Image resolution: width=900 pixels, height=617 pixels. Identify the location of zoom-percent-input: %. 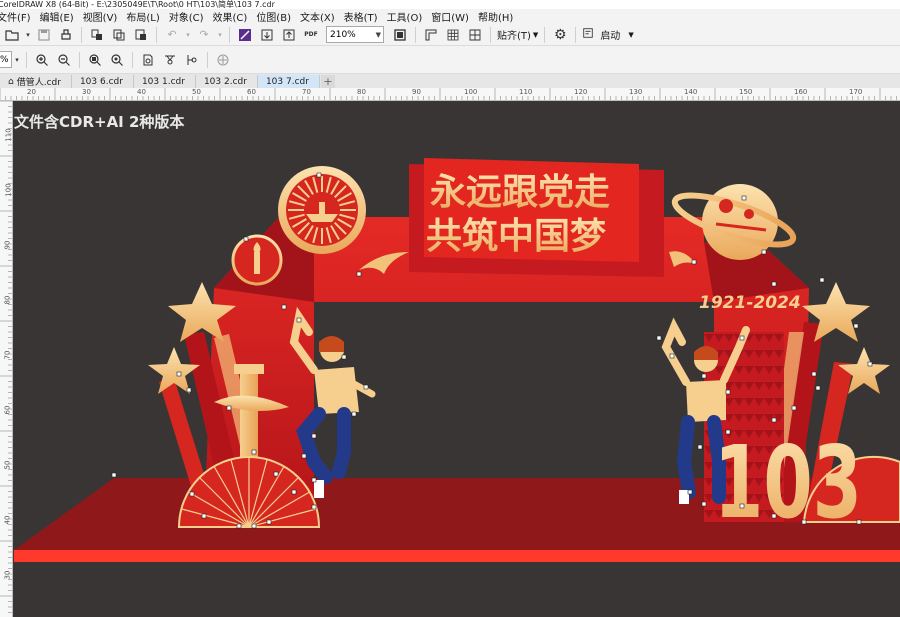
(6, 59).